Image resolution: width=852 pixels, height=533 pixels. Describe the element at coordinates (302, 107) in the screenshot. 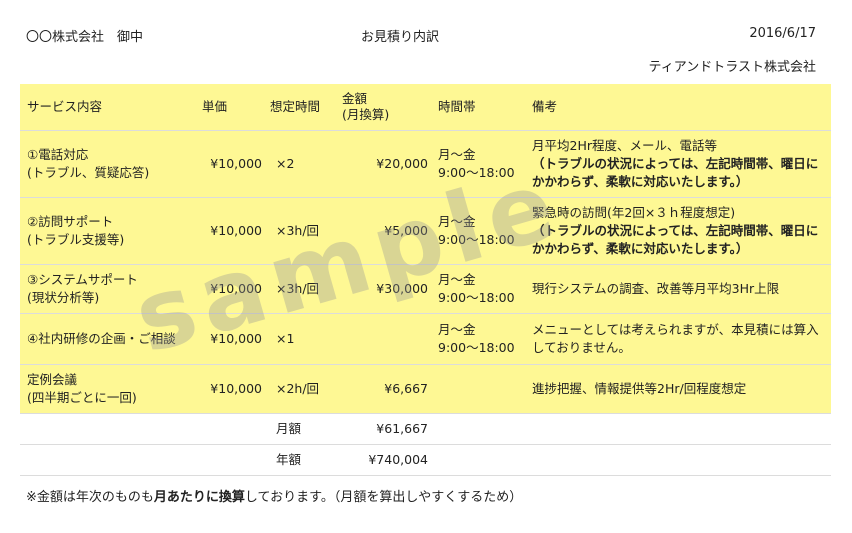

I see `col-expected-time: 想定時間` at that location.